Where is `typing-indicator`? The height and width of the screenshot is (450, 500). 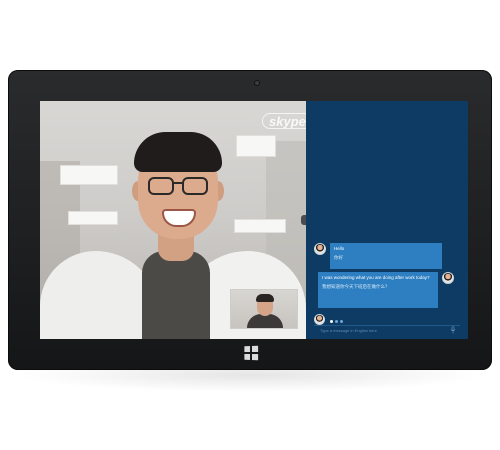
typing-indicator is located at coordinates (336, 321).